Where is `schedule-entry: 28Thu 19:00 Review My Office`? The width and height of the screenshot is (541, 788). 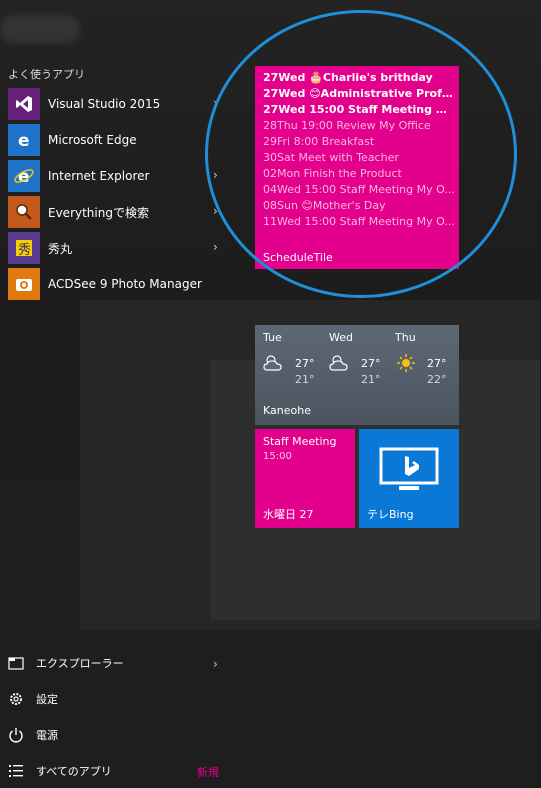
schedule-entry: 28Thu 19:00 Review My Office is located at coordinates (347, 125).